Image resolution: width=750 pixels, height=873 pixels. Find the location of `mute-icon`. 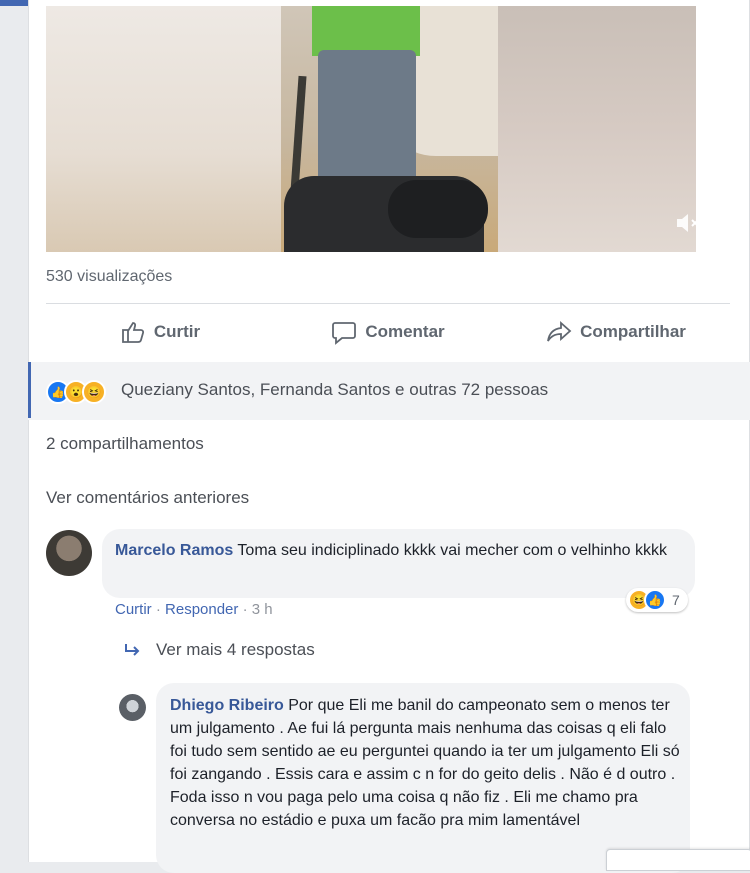

mute-icon is located at coordinates (685, 225).